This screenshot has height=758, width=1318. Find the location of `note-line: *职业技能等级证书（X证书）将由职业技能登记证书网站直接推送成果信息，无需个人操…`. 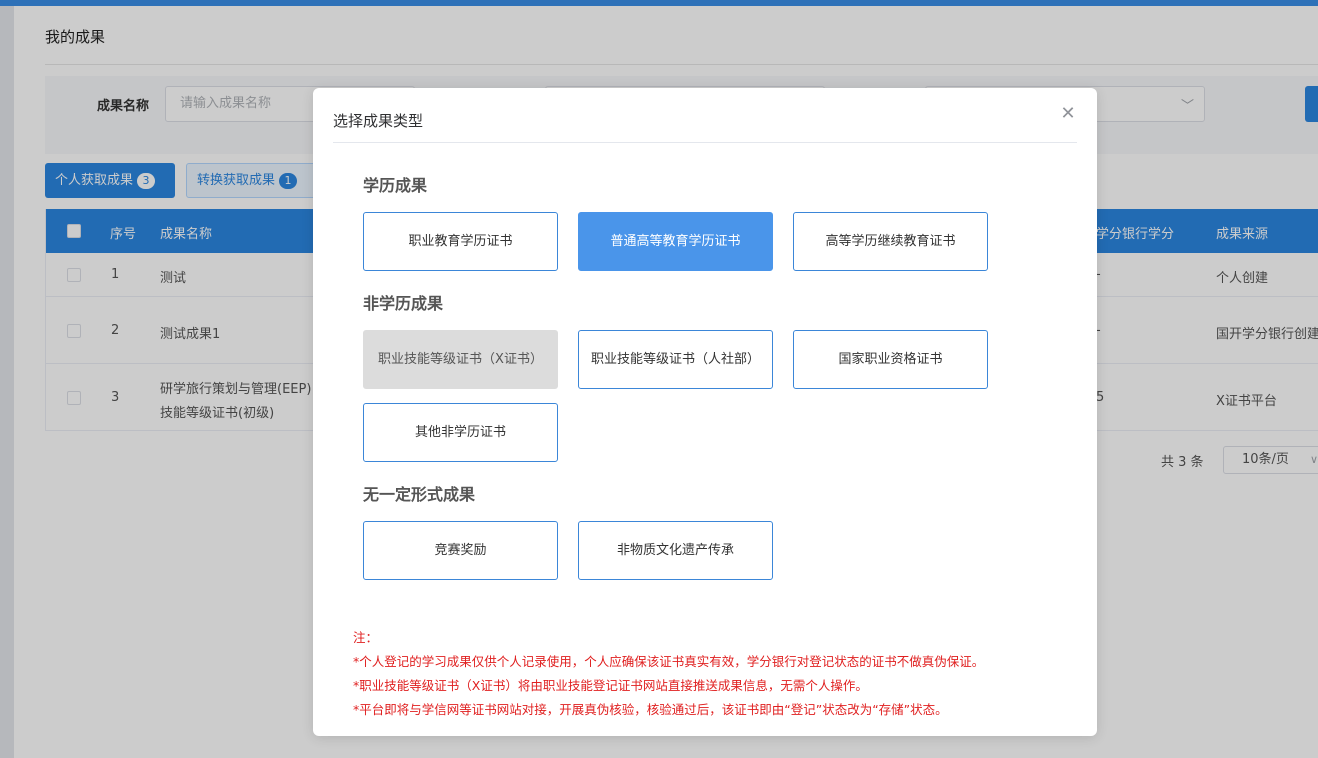

note-line: *职业技能等级证书（X证书）将由职业技能登记证书网站直接推送成果信息，无需个人操… is located at coordinates (668, 686).